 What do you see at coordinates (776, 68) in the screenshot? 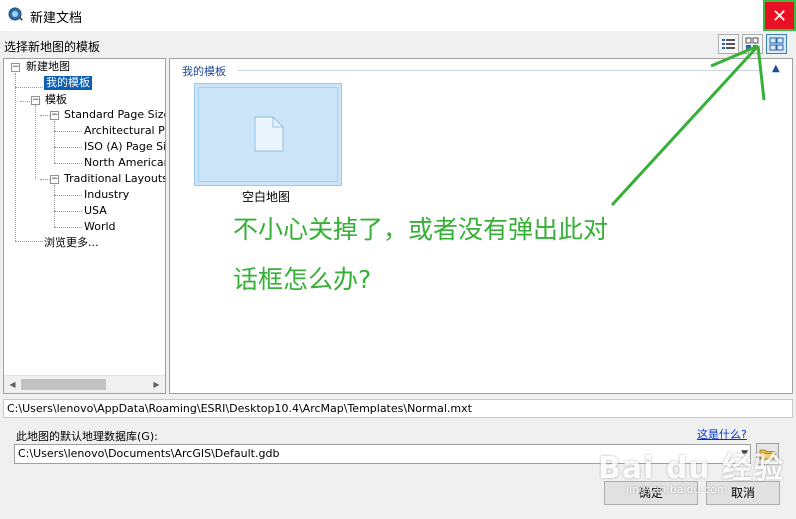
I see `collapse-section-icon: ▲` at bounding box center [776, 68].